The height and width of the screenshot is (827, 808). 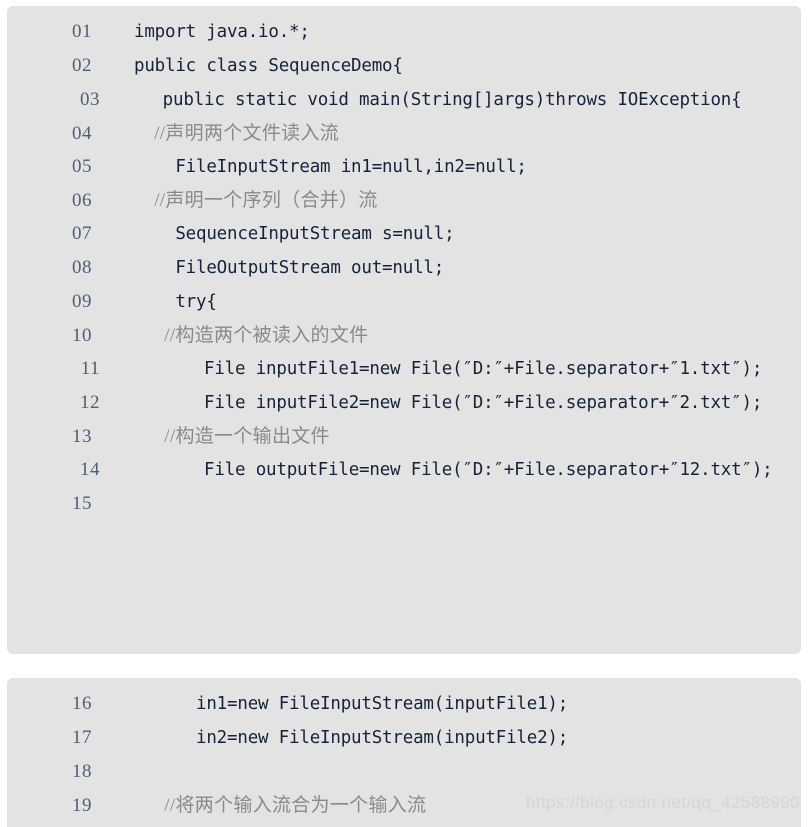 I want to click on code-line: 05 FileInputStream in1=null,in2=null;, so click(x=404, y=167).